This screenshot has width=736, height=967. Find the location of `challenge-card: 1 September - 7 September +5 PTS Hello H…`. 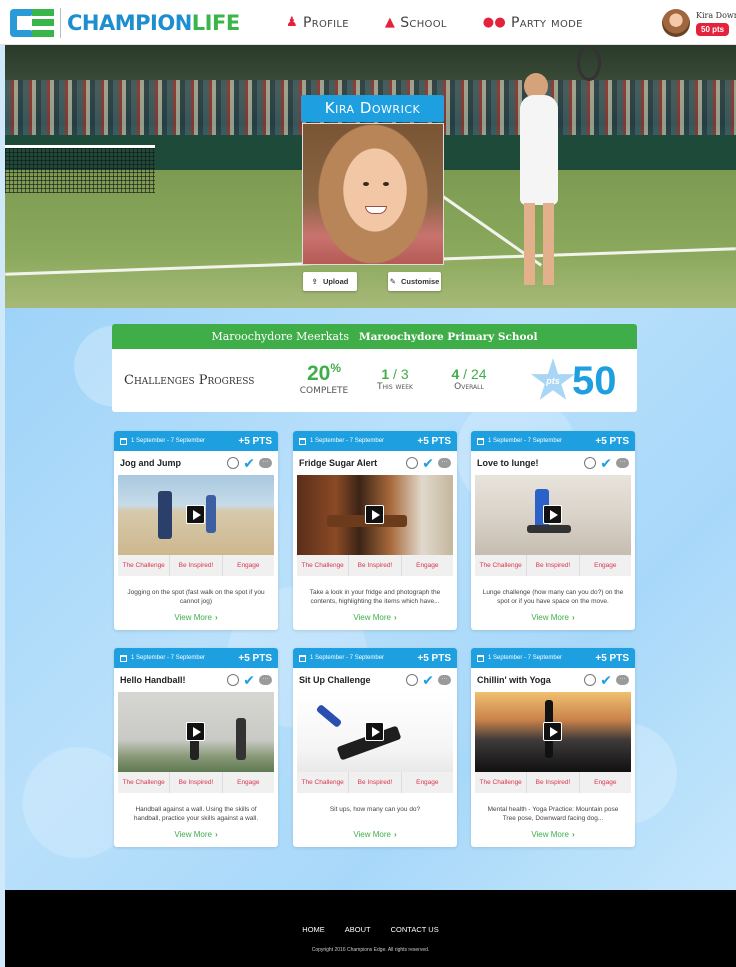

challenge-card: 1 September - 7 September +5 PTS Hello H… is located at coordinates (196, 747).